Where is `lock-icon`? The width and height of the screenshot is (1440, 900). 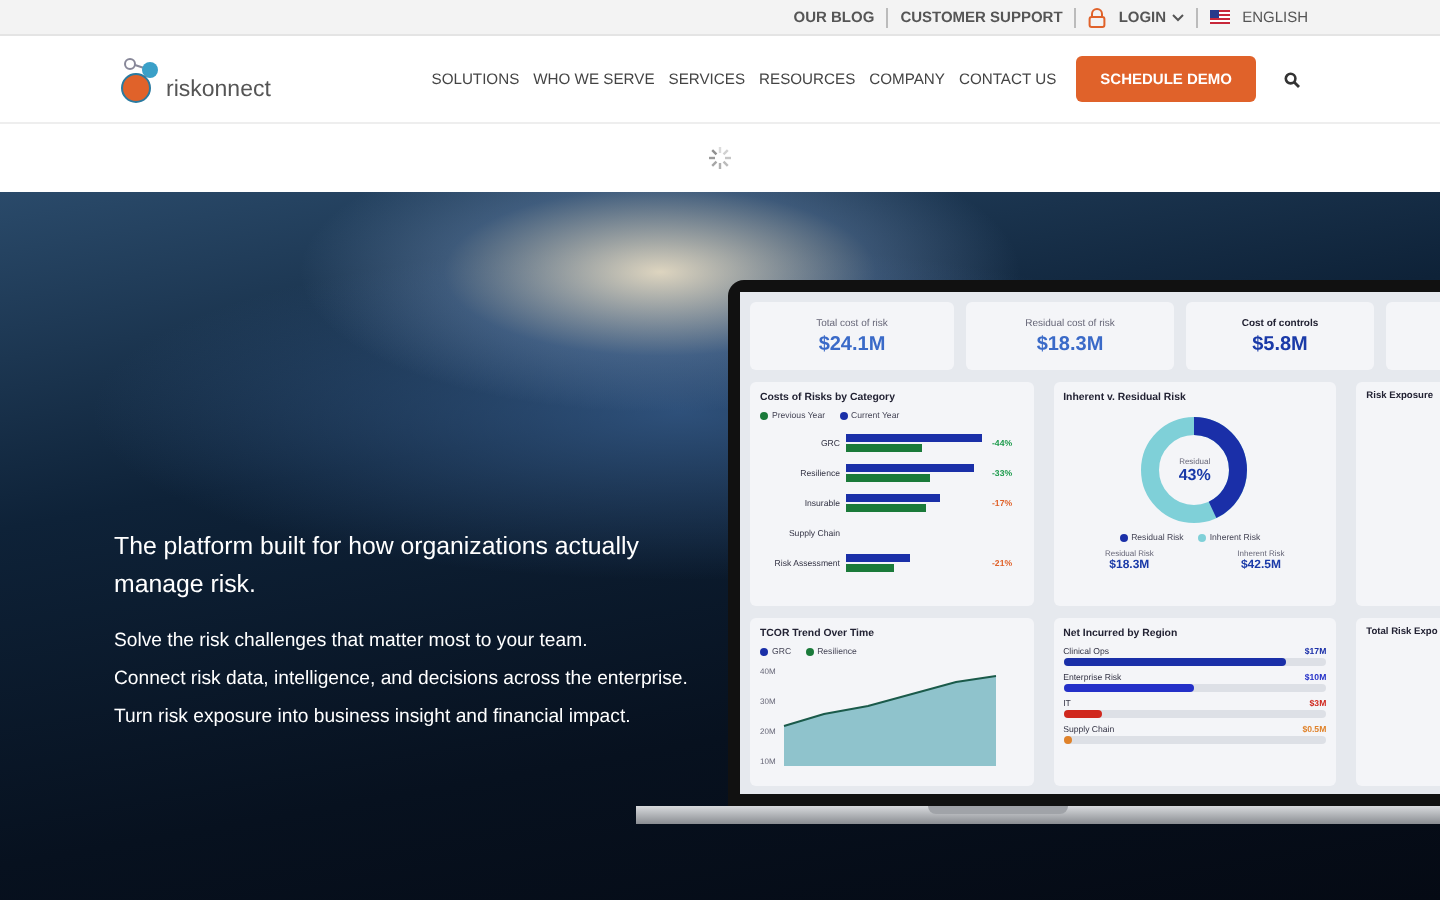 lock-icon is located at coordinates (1097, 17).